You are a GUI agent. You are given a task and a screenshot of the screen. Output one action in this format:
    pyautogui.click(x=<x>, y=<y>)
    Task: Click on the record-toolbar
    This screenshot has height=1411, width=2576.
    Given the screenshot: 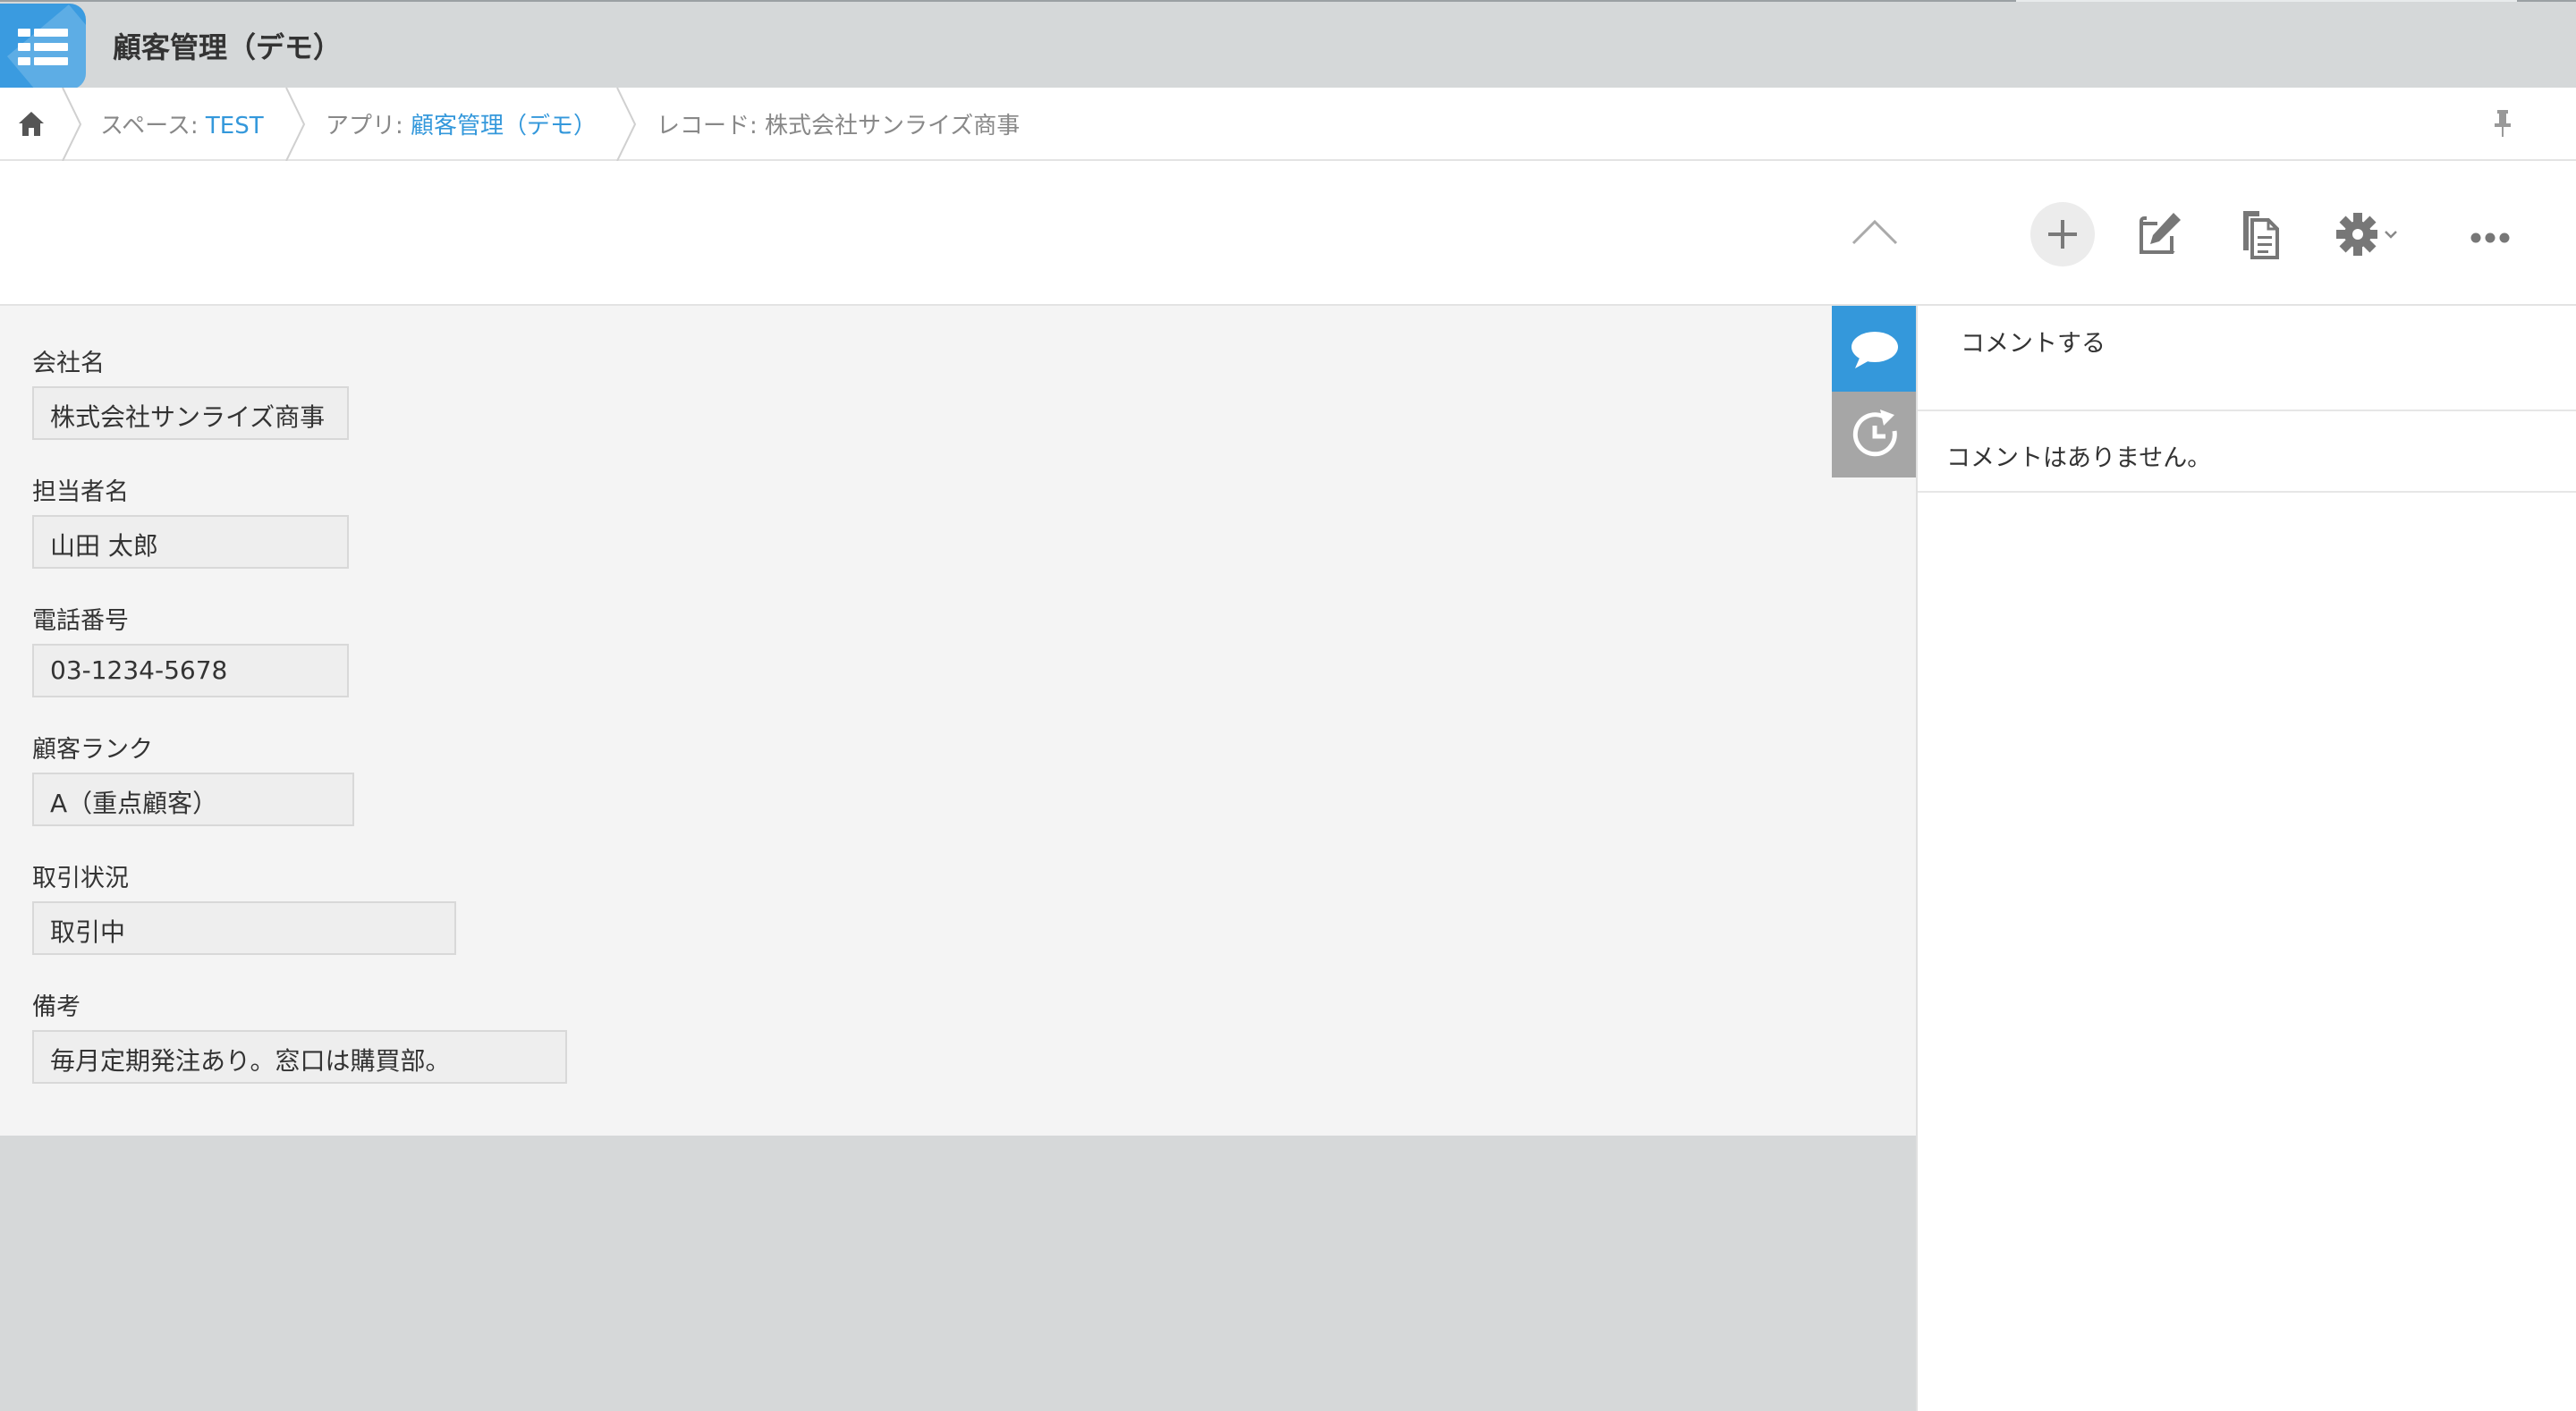 What is the action you would take?
    pyautogui.click(x=1288, y=234)
    